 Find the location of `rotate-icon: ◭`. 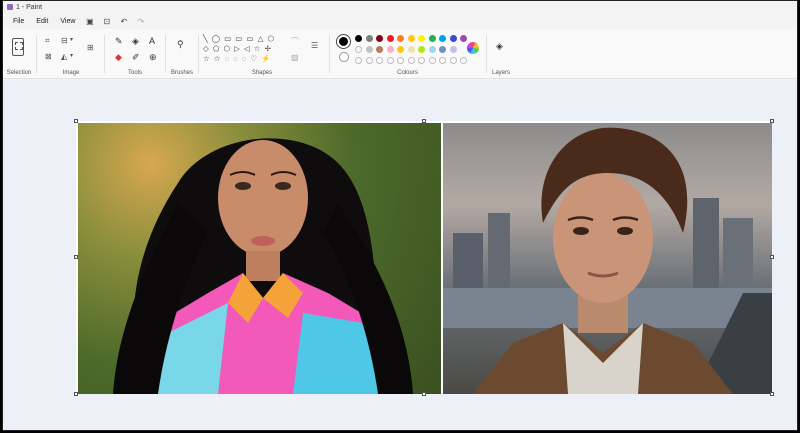

rotate-icon: ◭ is located at coordinates (64, 56).